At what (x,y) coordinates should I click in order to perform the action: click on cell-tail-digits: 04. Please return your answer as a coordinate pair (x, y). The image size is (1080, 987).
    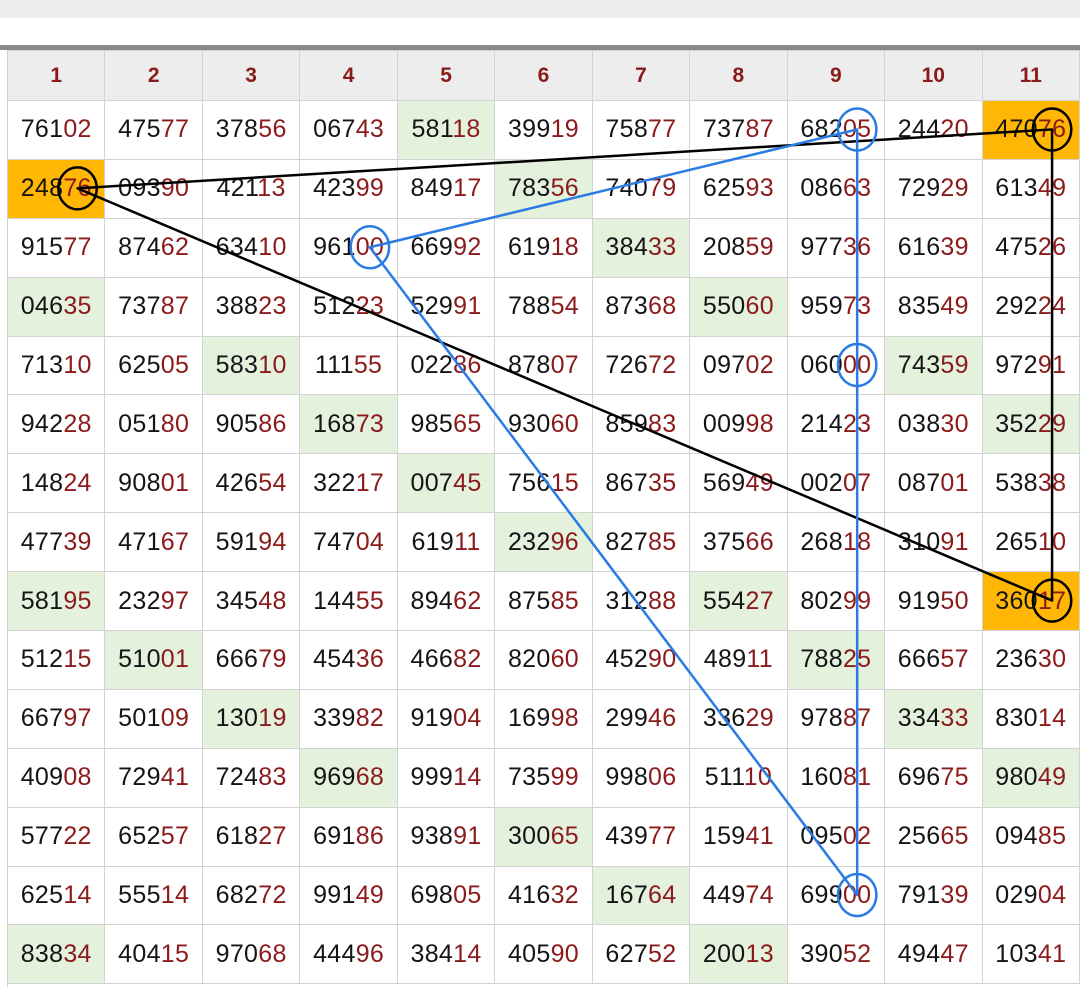
    Looking at the image, I should click on (1052, 895).